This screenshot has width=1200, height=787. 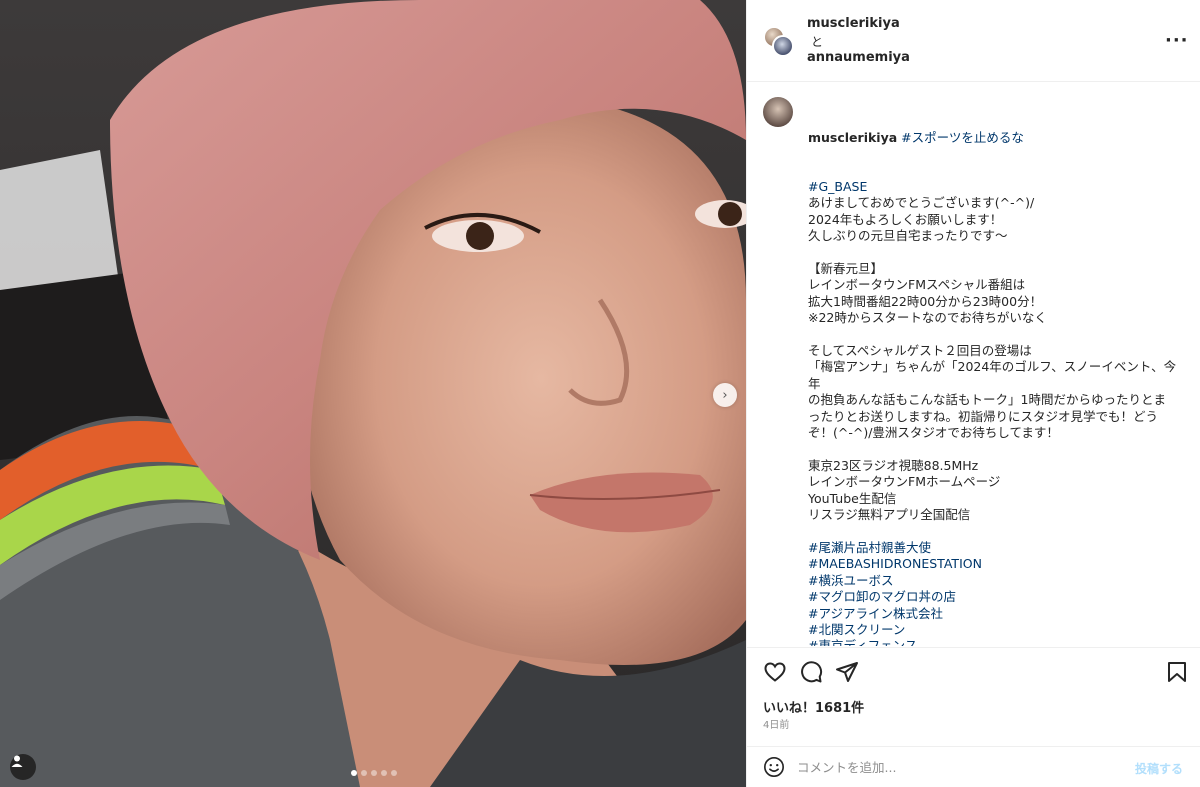 What do you see at coordinates (858, 57) in the screenshot?
I see `collaborator-username-link: annaumemiya` at bounding box center [858, 57].